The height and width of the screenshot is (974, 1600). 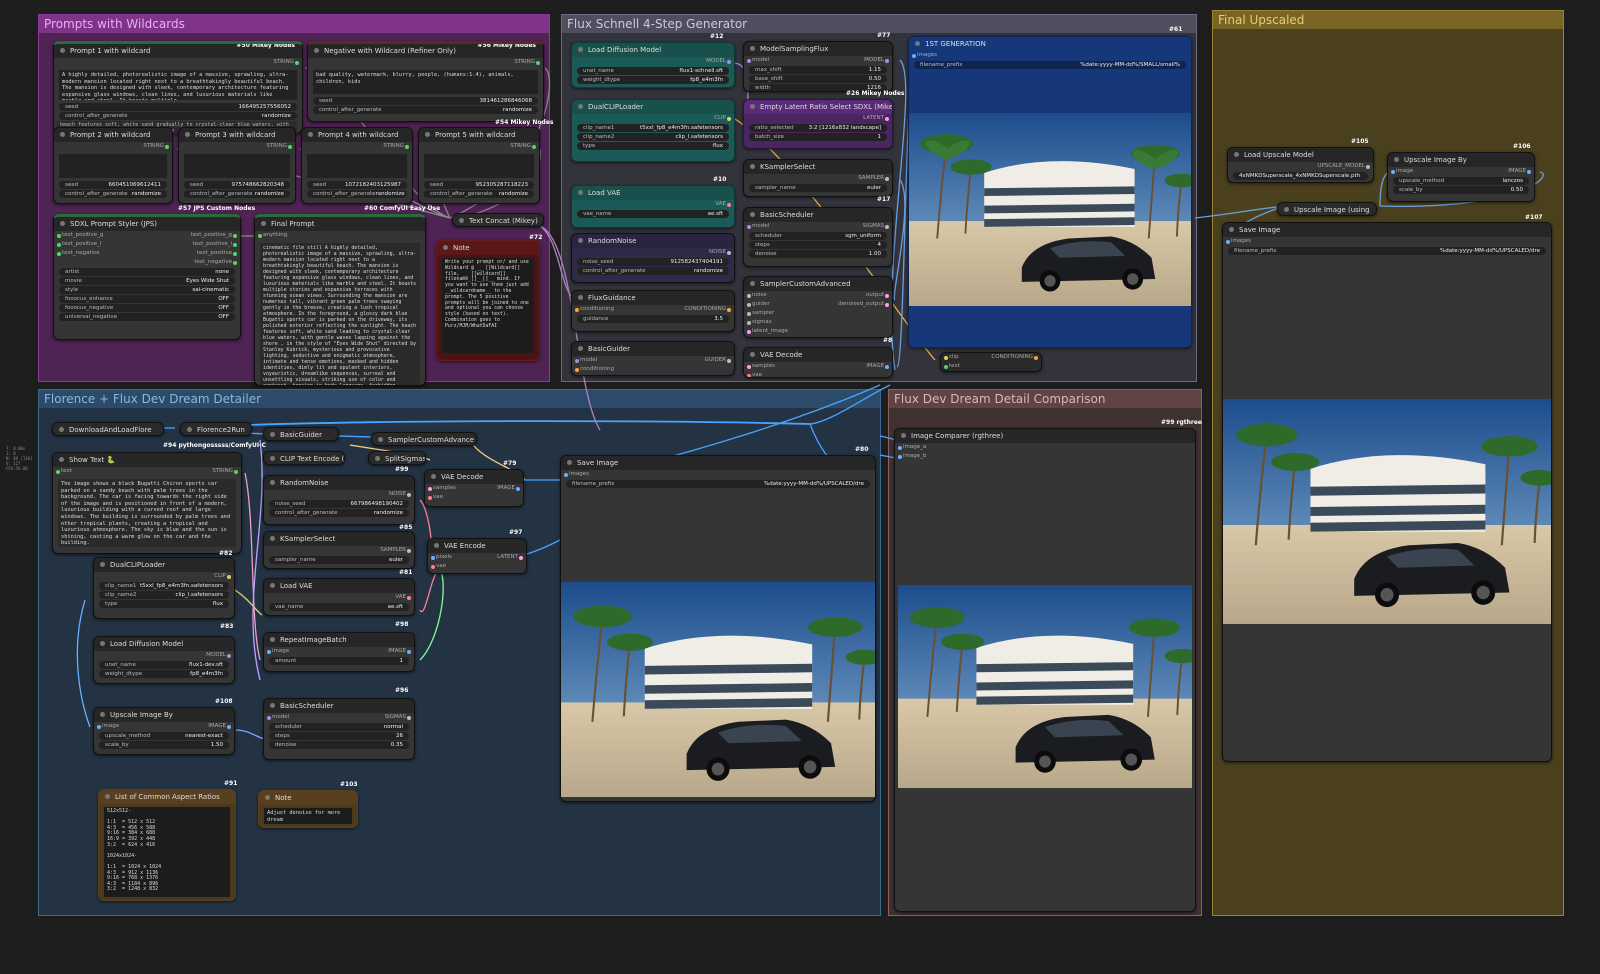 What do you see at coordinates (164, 665) in the screenshot?
I see `unet-name-widget: unet_name flux1-dev.sft` at bounding box center [164, 665].